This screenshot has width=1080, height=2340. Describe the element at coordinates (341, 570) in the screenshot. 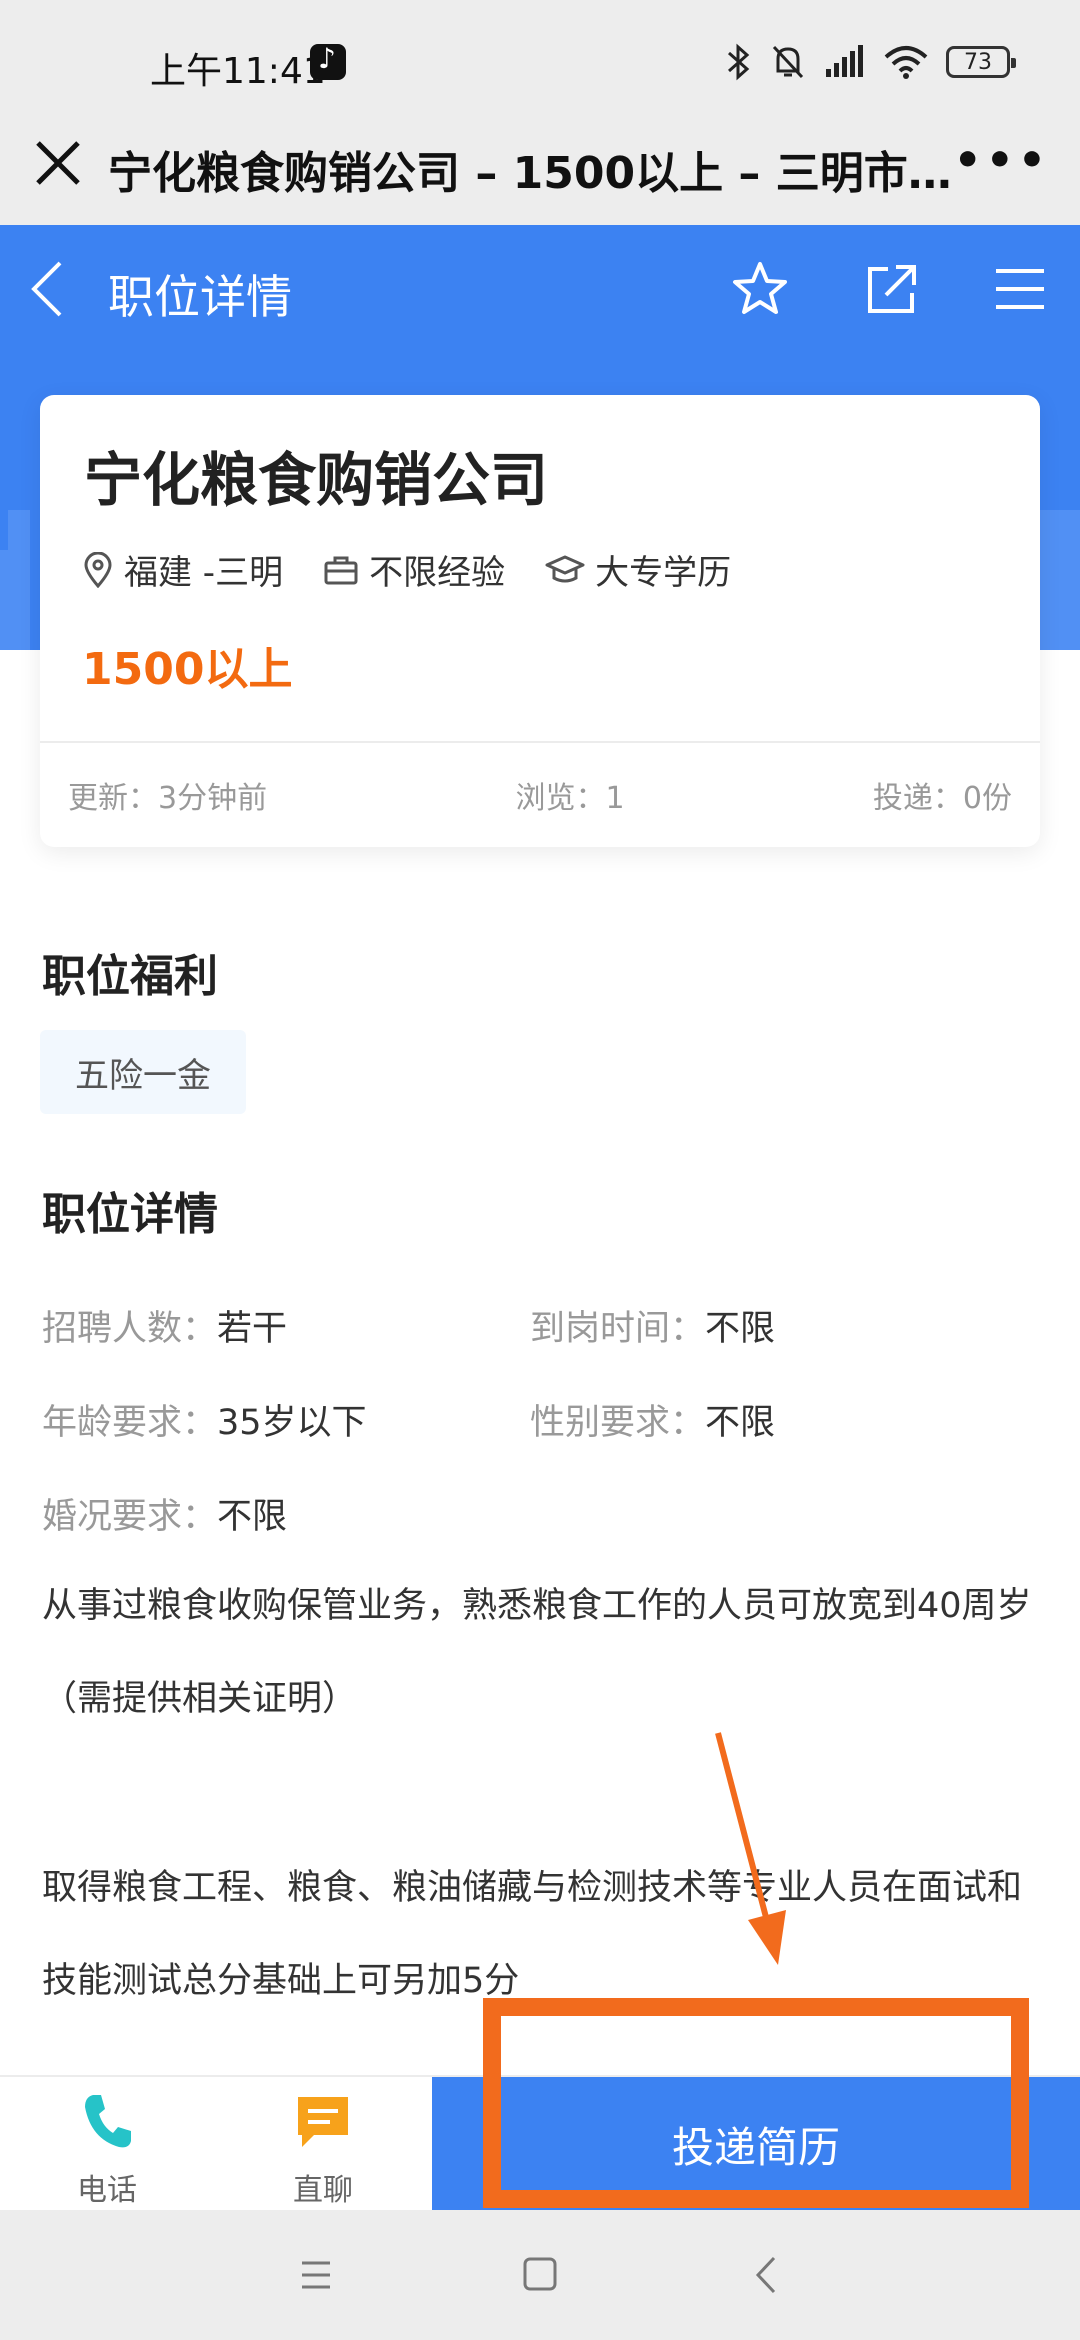

I see `briefcase-icon` at that location.